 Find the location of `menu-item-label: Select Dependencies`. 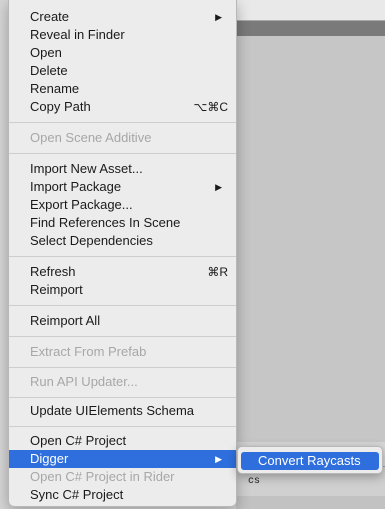

menu-item-label: Select Dependencies is located at coordinates (91, 240).